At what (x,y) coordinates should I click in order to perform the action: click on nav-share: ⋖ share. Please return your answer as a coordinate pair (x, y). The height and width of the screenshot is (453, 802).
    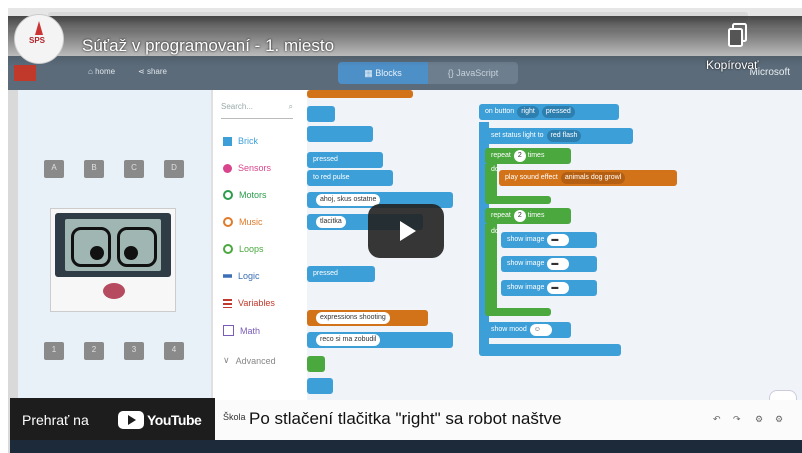
    Looking at the image, I should click on (152, 71).